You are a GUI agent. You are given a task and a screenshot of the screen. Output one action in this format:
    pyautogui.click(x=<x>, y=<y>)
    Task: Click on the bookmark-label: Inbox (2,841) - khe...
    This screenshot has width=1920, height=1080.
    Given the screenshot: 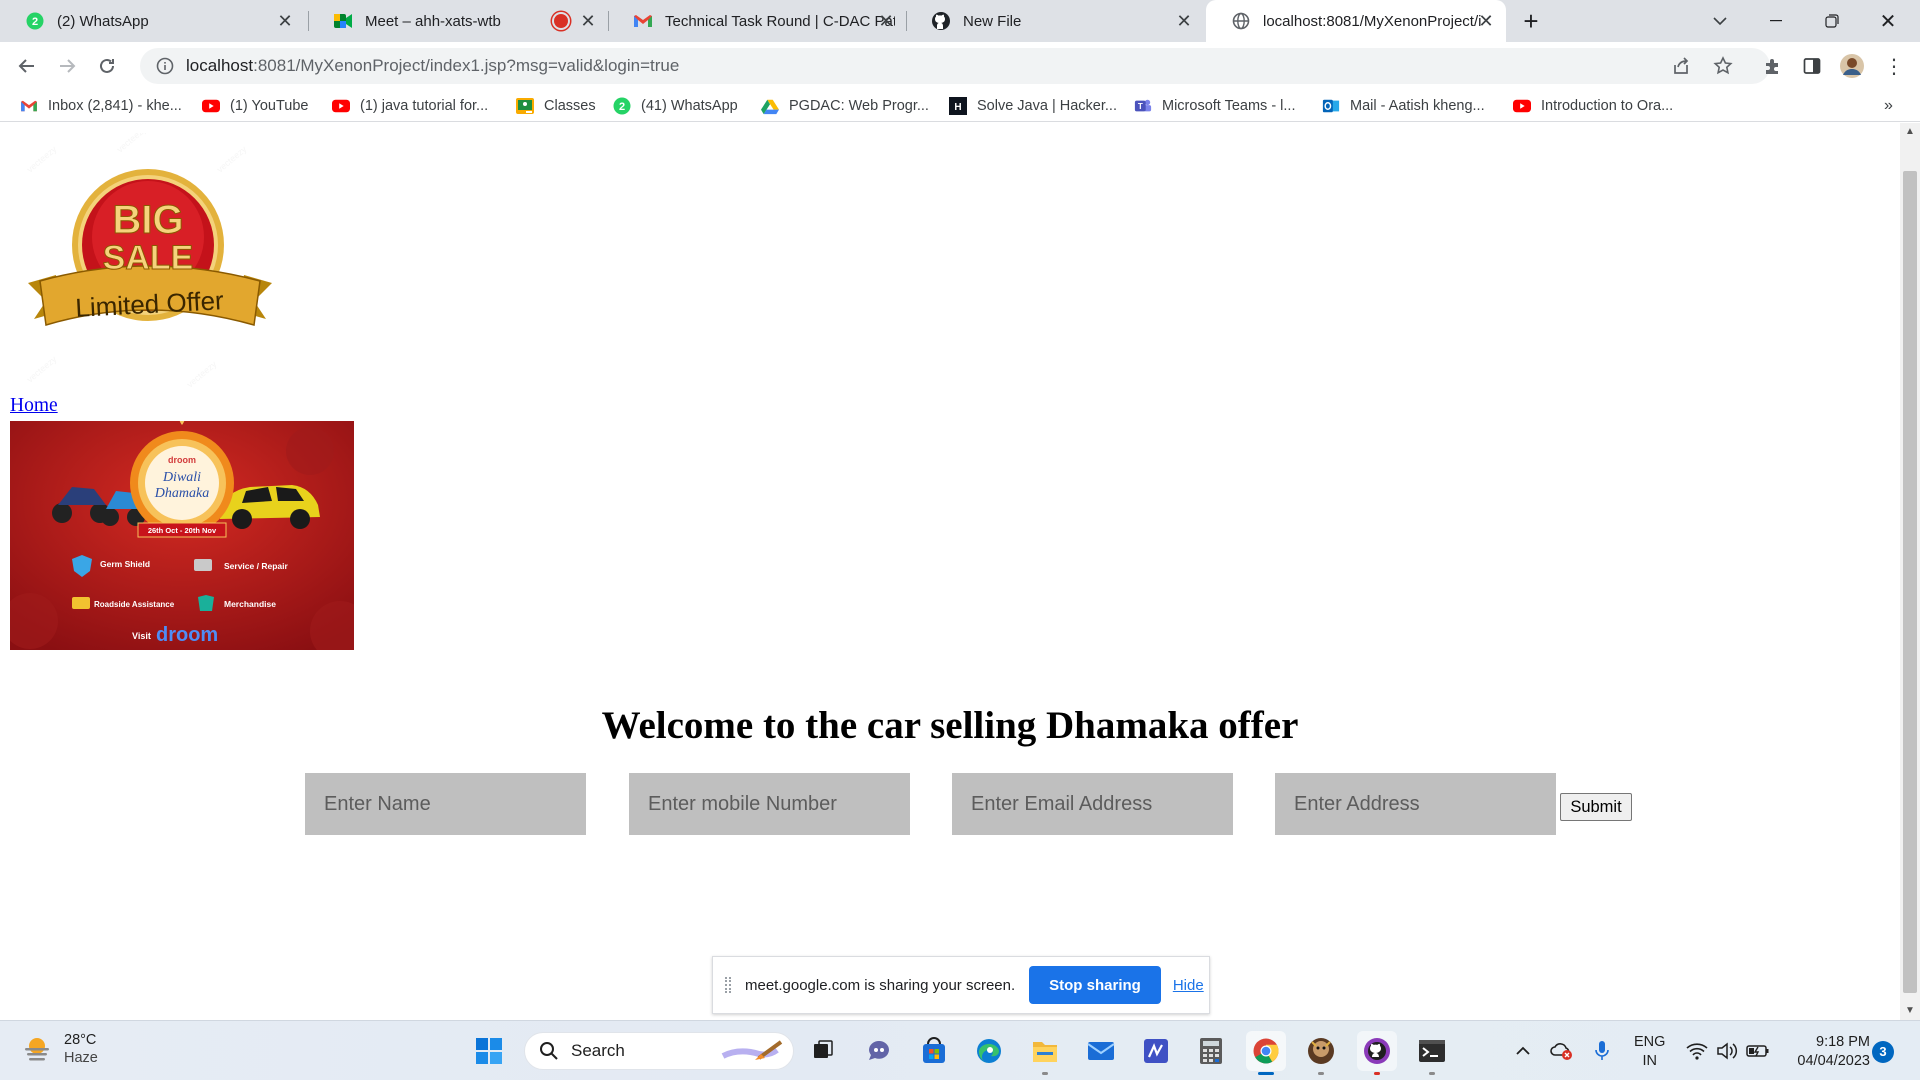 What is the action you would take?
    pyautogui.click(x=115, y=106)
    